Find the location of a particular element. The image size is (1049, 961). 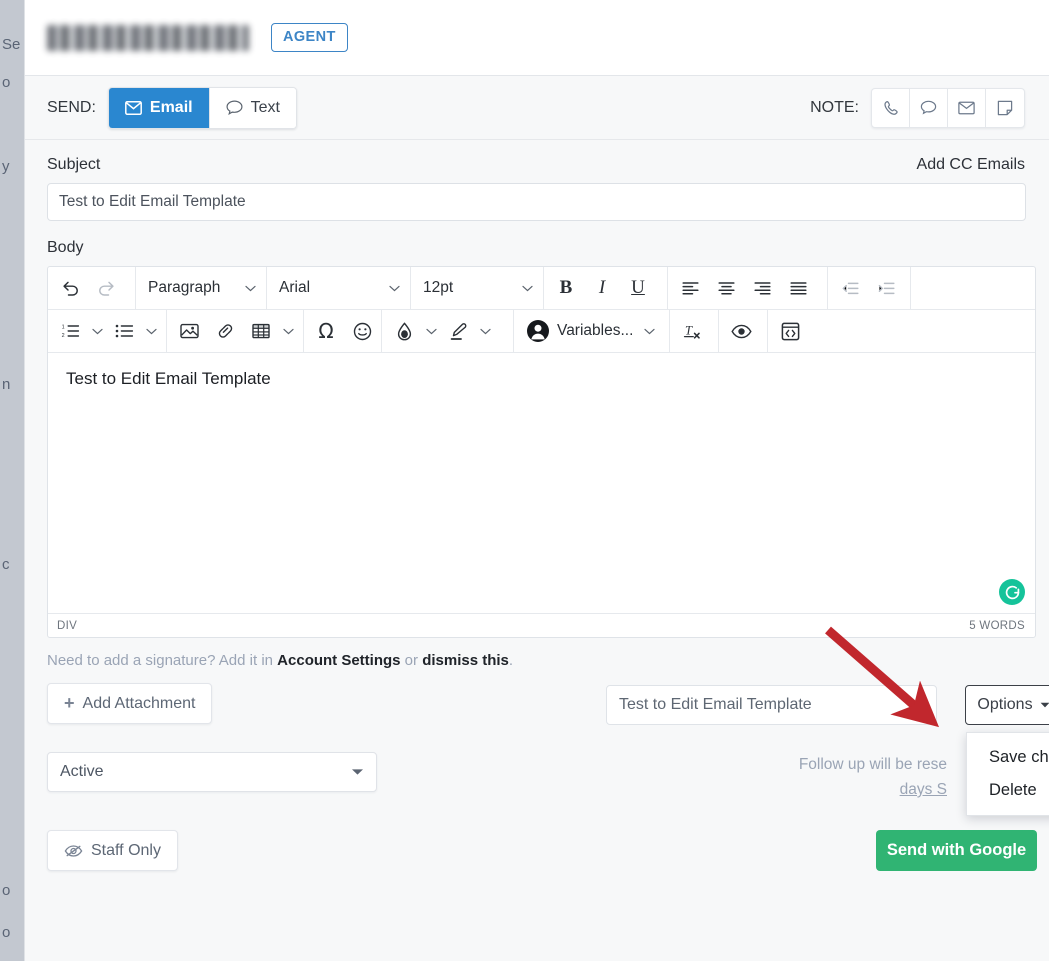

bold-button: B is located at coordinates (566, 288).